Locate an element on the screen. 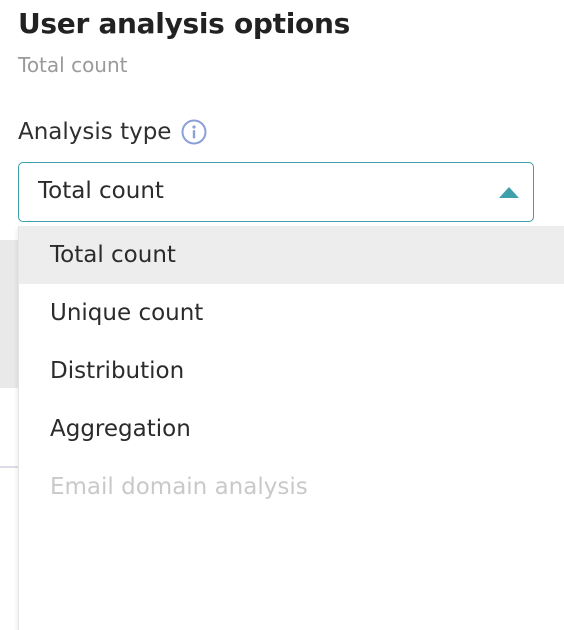  caret-up-icon is located at coordinates (509, 192).